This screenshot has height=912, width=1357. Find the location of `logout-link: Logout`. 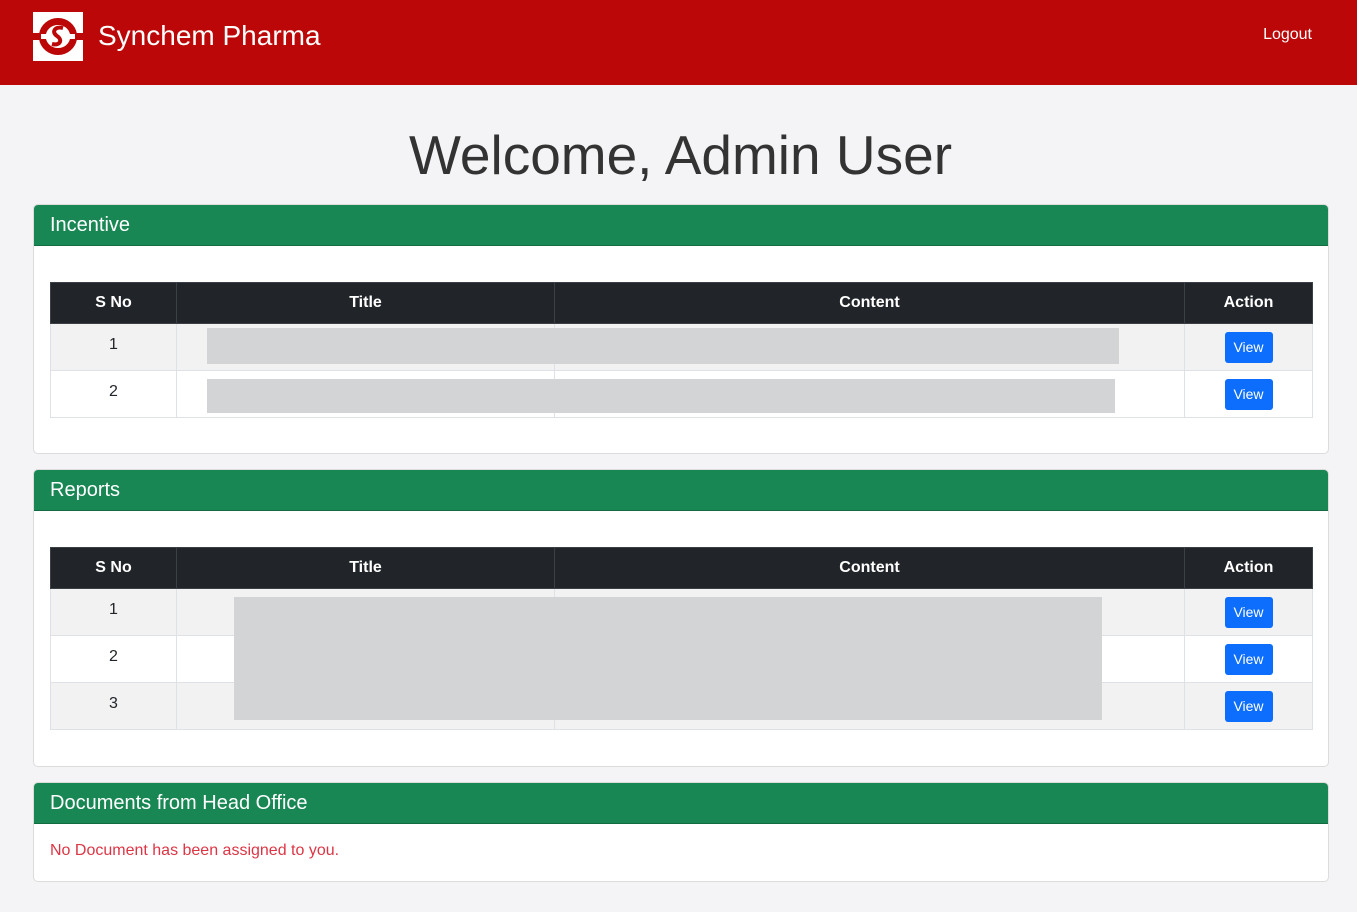

logout-link: Logout is located at coordinates (1287, 35).